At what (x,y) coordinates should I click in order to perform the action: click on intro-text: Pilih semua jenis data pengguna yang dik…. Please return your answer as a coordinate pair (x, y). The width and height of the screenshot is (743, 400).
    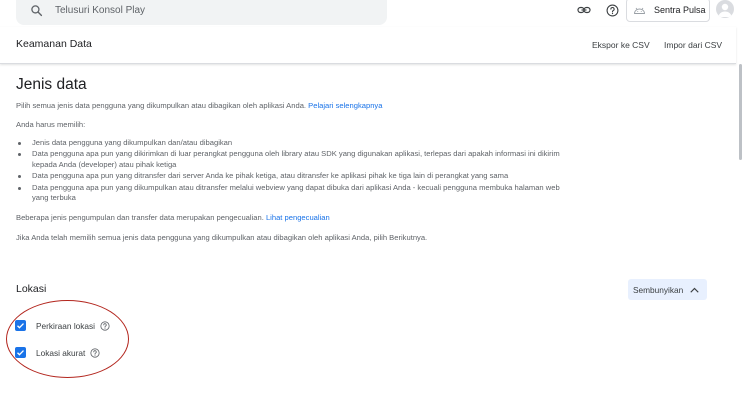
    Looking at the image, I should click on (161, 105).